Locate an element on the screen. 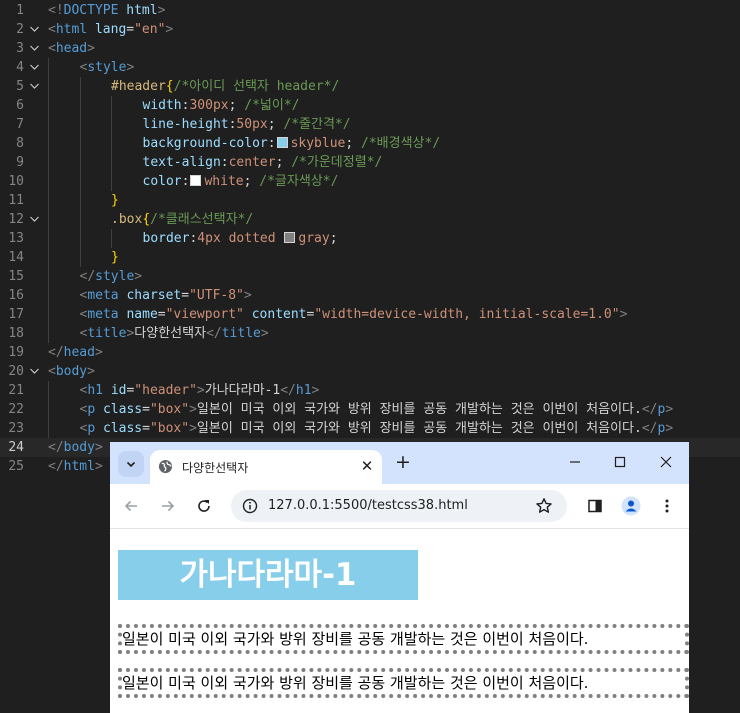 This screenshot has width=740, height=713. side-panel-button is located at coordinates (595, 506).